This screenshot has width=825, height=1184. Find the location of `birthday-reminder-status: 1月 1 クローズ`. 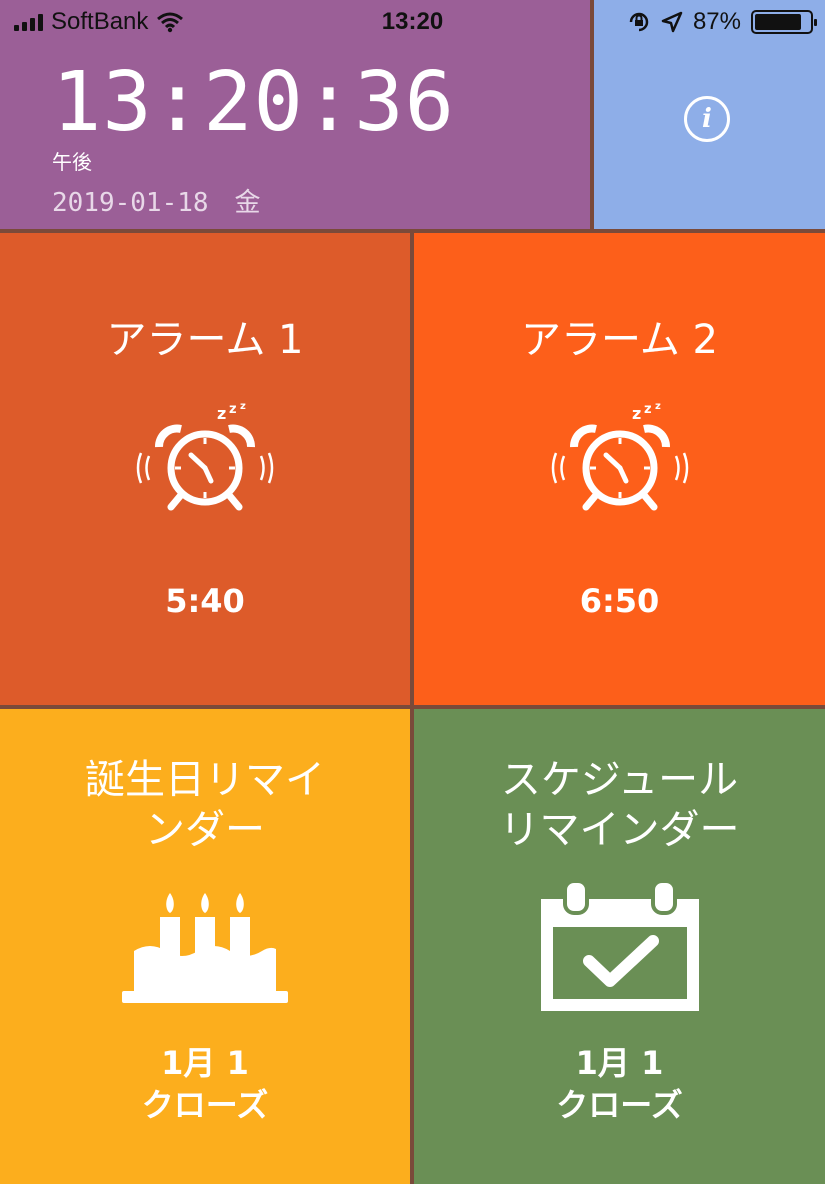

birthday-reminder-status: 1月 1 クローズ is located at coordinates (205, 1084).